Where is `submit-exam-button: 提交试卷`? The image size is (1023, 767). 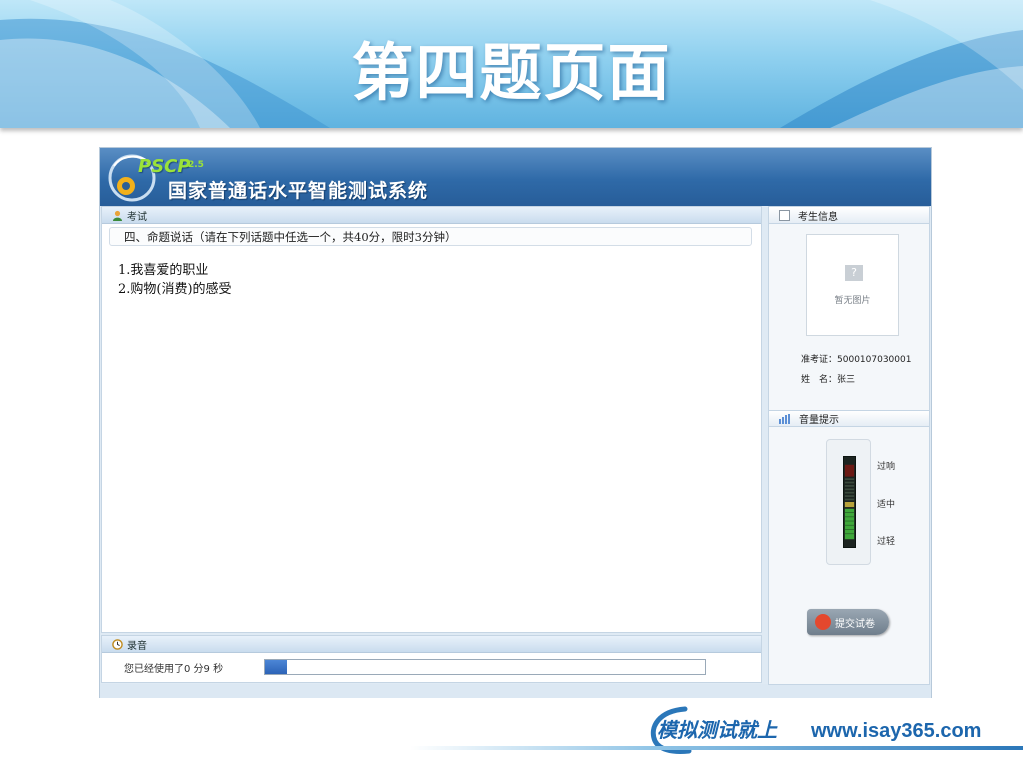 submit-exam-button: 提交试卷 is located at coordinates (848, 622).